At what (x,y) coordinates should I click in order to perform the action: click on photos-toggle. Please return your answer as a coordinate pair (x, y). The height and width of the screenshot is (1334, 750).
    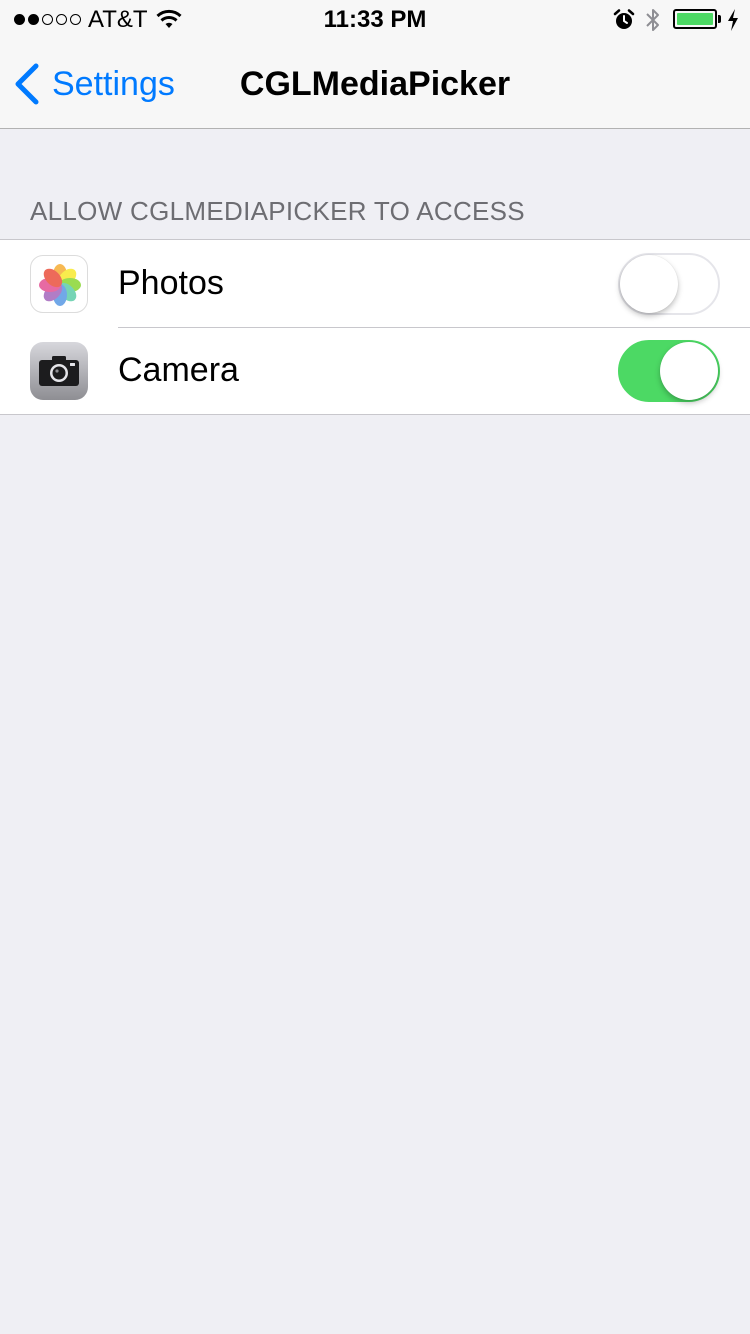
    Looking at the image, I should click on (669, 283).